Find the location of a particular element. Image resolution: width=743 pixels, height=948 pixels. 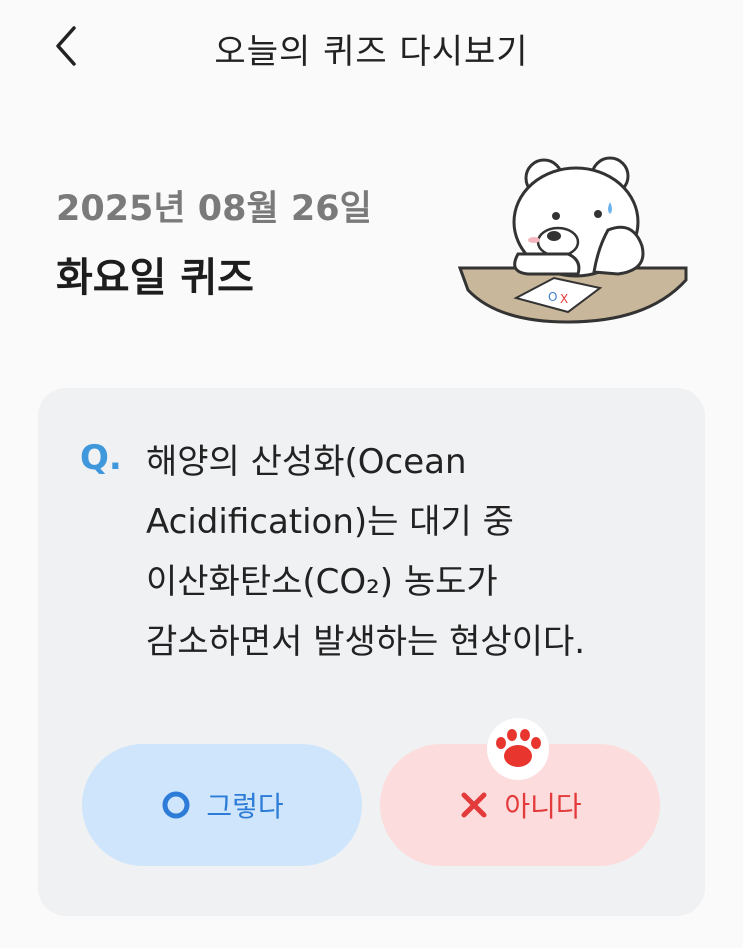

answer-no-label: 아니다 is located at coordinates (543, 806).